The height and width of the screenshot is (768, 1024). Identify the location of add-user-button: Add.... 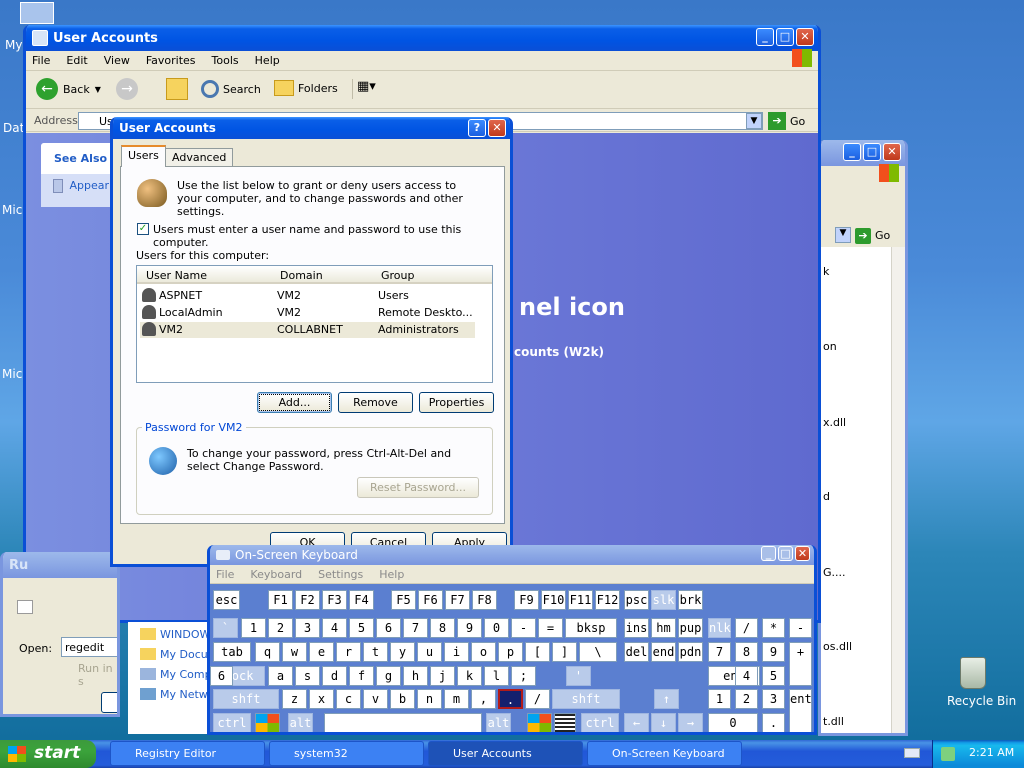
(294, 402).